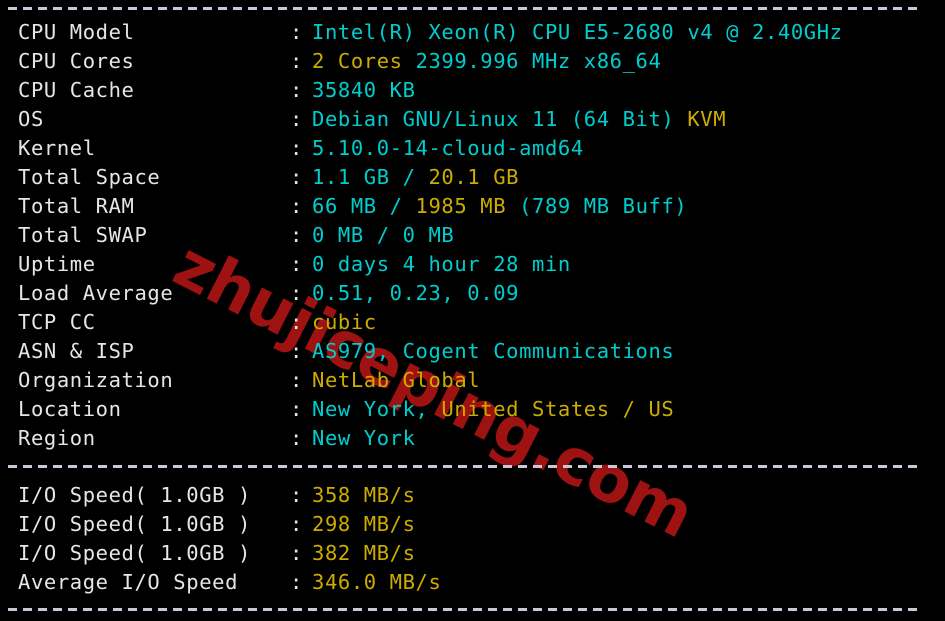 This screenshot has height=621, width=945. I want to click on system-info-value: NetLab Global, so click(396, 380).